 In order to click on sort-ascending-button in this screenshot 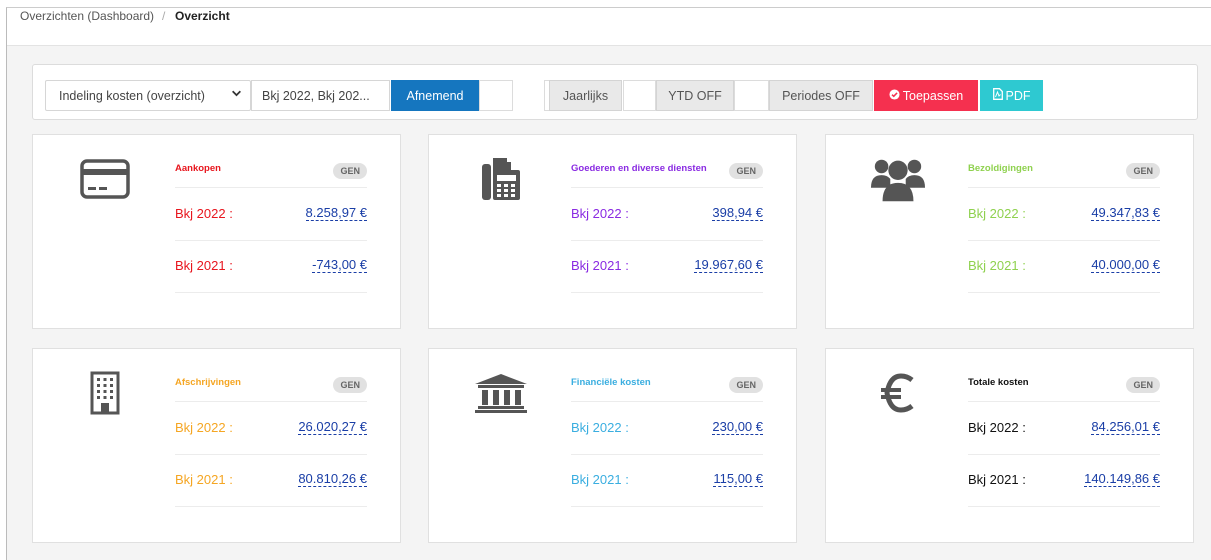, I will do `click(496, 95)`.